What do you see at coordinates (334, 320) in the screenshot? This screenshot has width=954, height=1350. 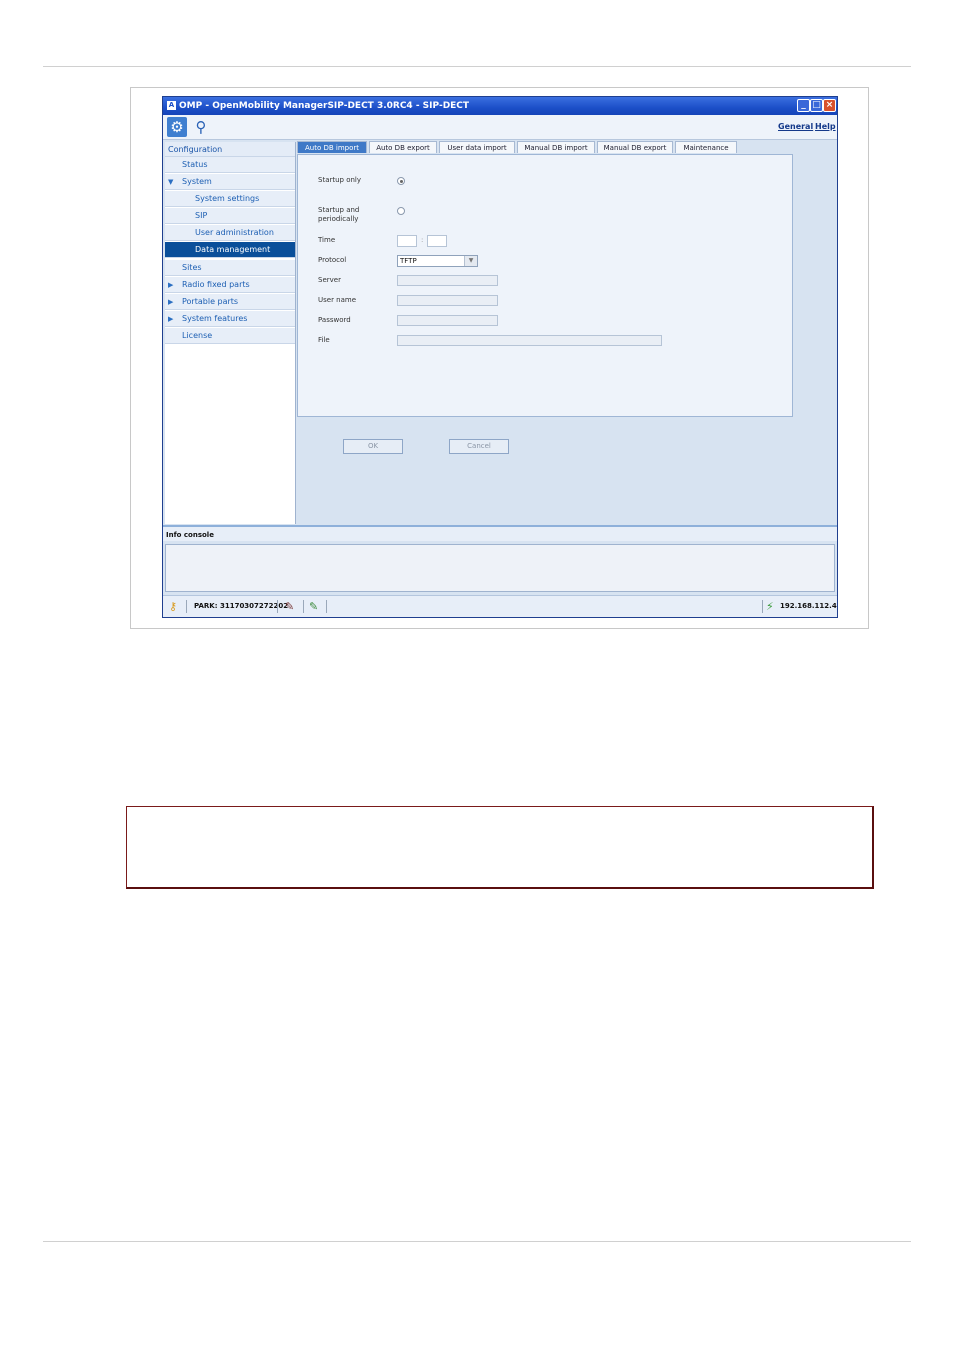 I see `password-label: Password` at bounding box center [334, 320].